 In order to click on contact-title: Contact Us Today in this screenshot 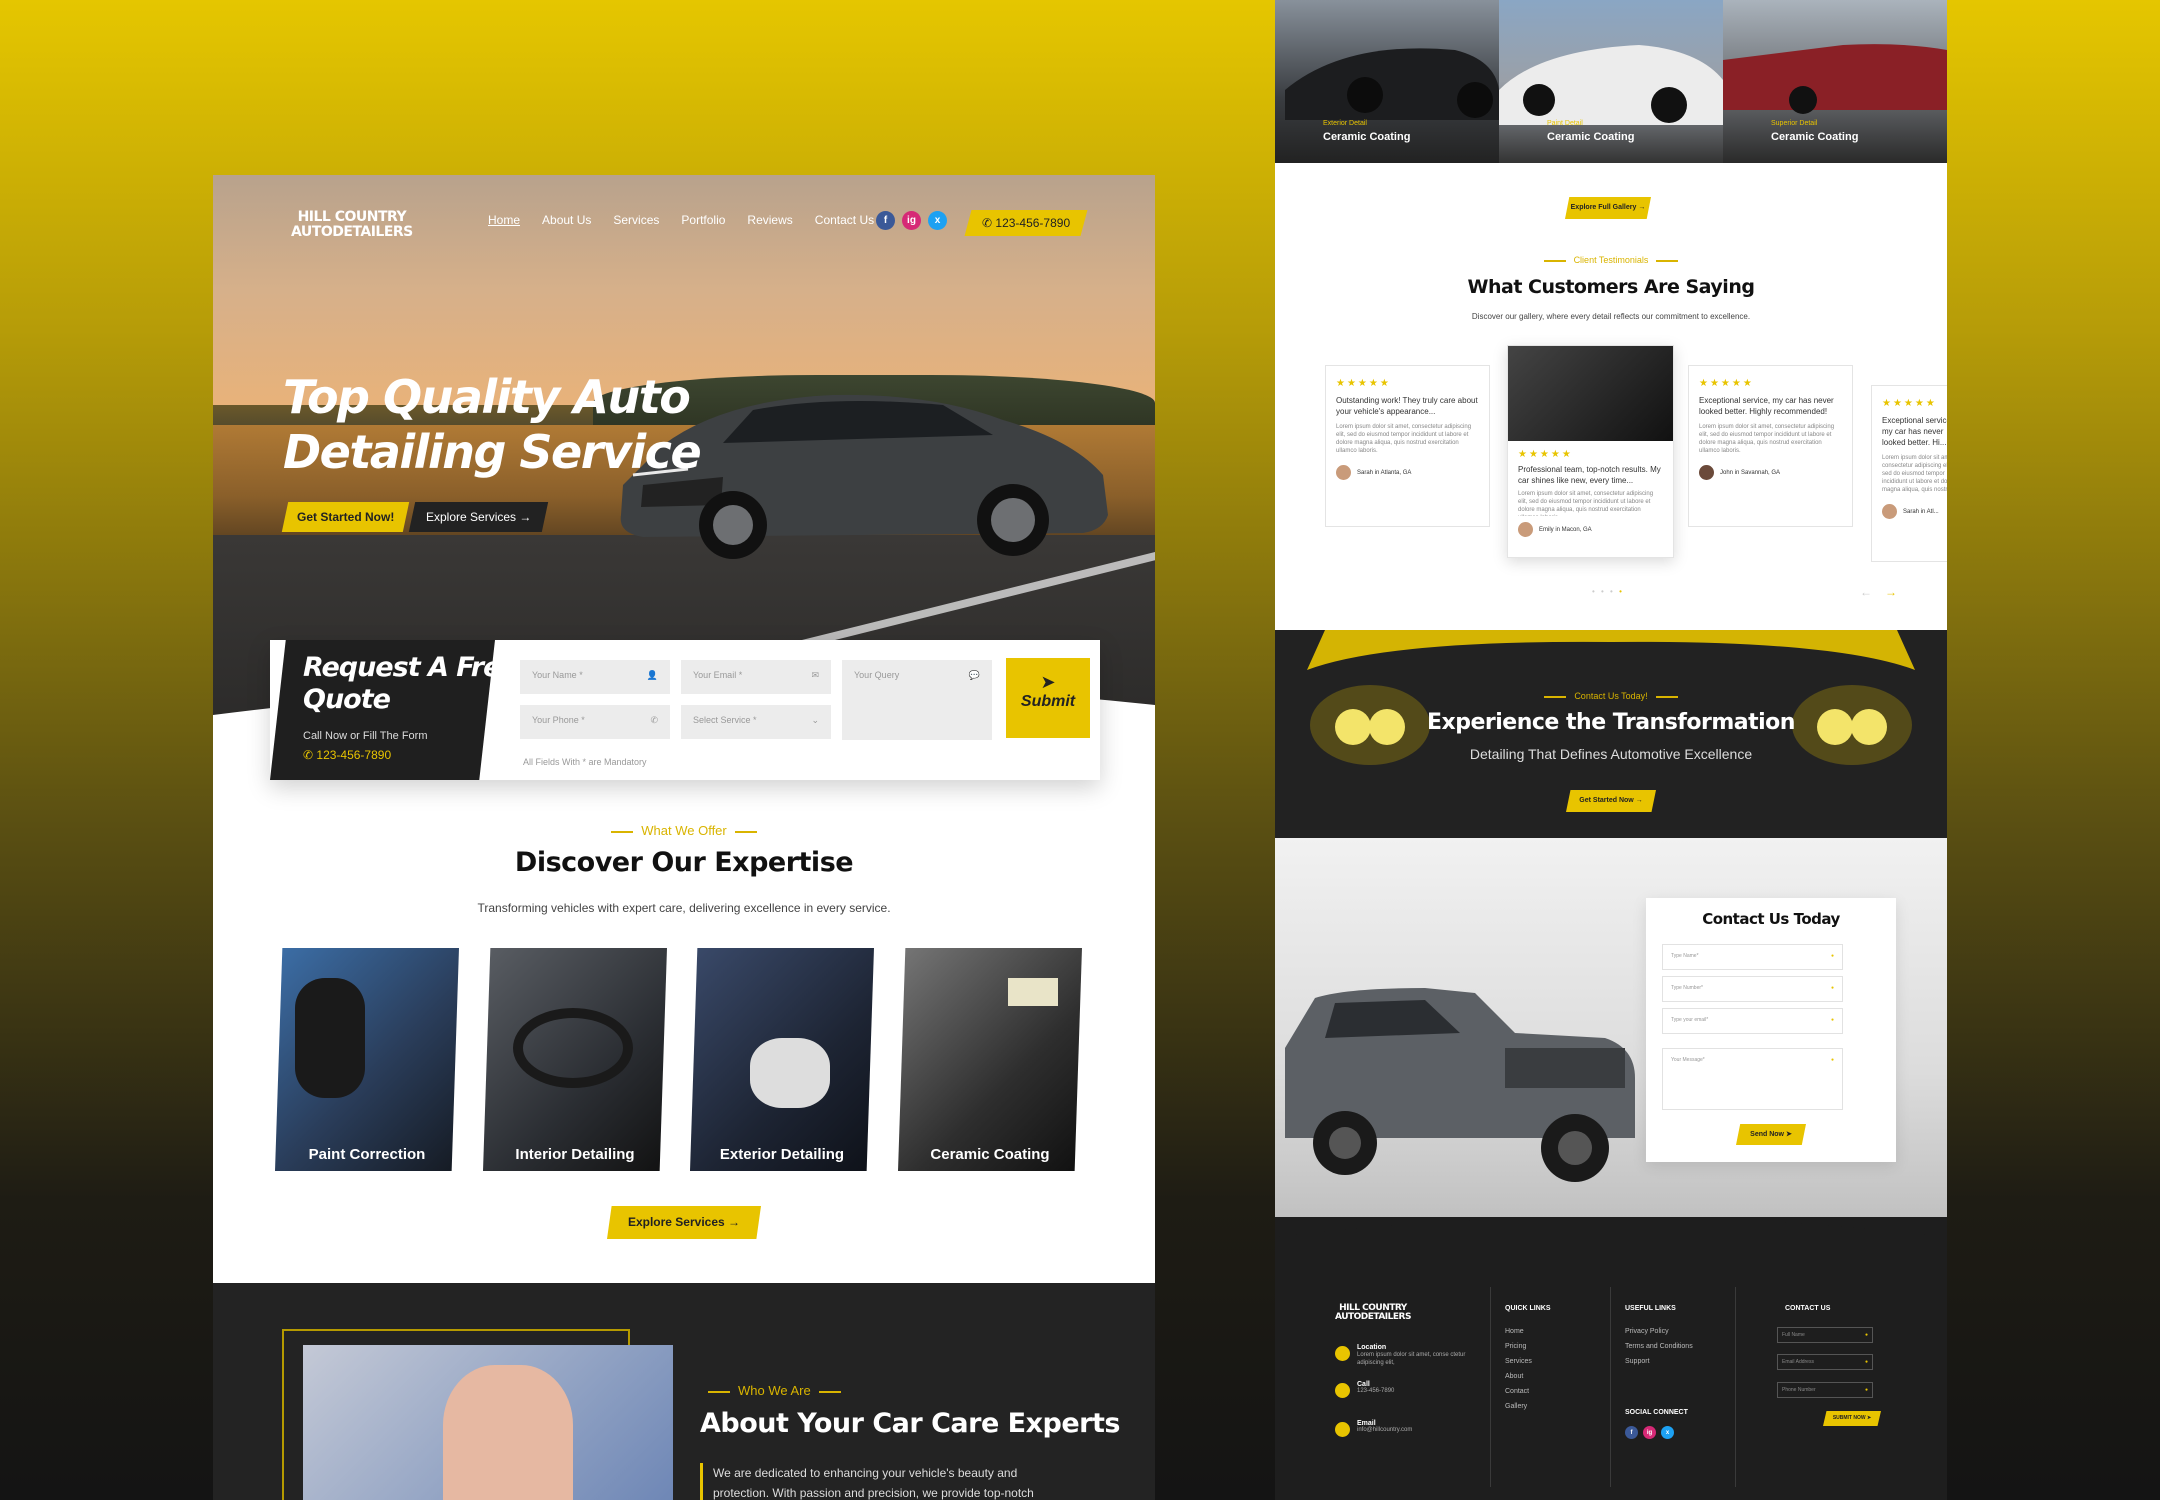, I will do `click(1771, 919)`.